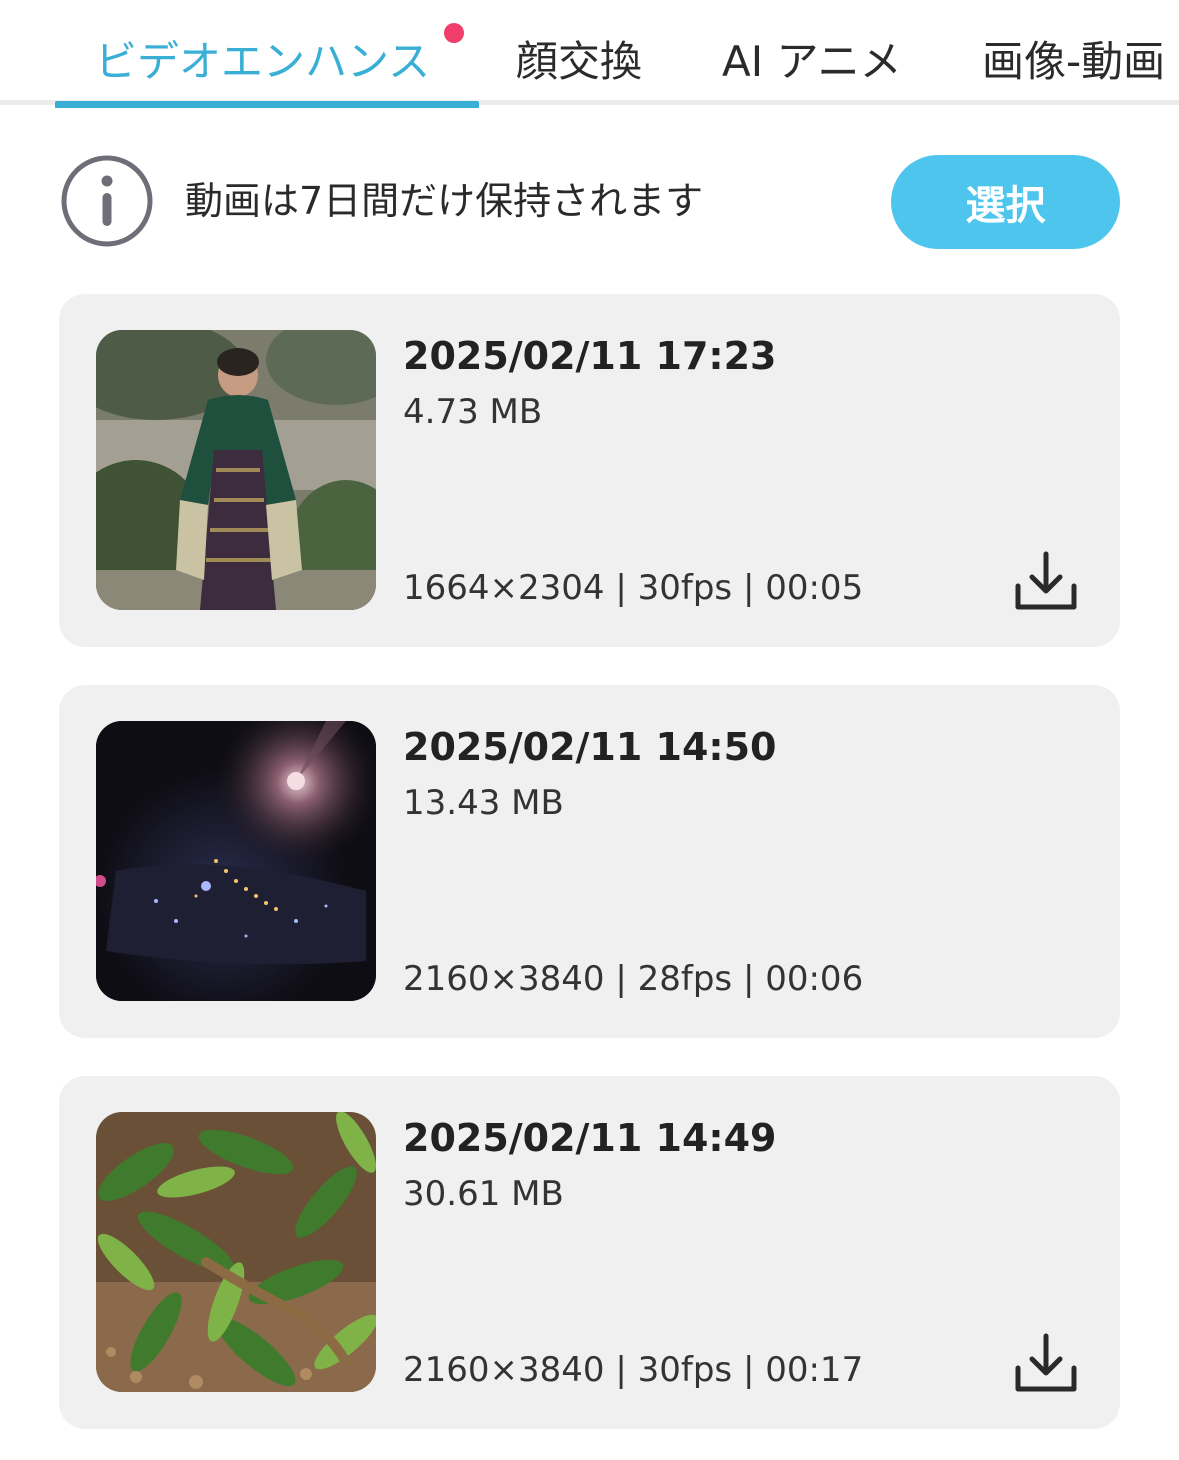 This screenshot has width=1179, height=1460. I want to click on video-meta: 2160×3840 | 28fps | 00:06, so click(633, 979).